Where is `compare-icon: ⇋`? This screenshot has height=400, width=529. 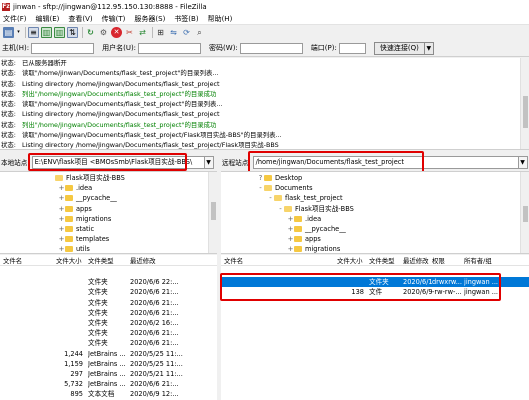
compare-icon: ⇋ is located at coordinates (173, 32).